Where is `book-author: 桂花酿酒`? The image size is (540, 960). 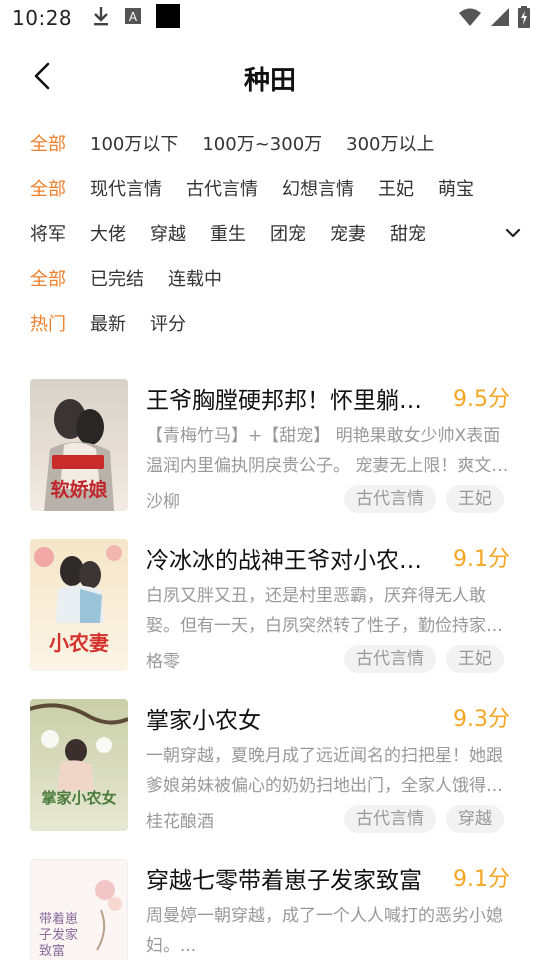
book-author: 桂花酿酒 is located at coordinates (180, 819).